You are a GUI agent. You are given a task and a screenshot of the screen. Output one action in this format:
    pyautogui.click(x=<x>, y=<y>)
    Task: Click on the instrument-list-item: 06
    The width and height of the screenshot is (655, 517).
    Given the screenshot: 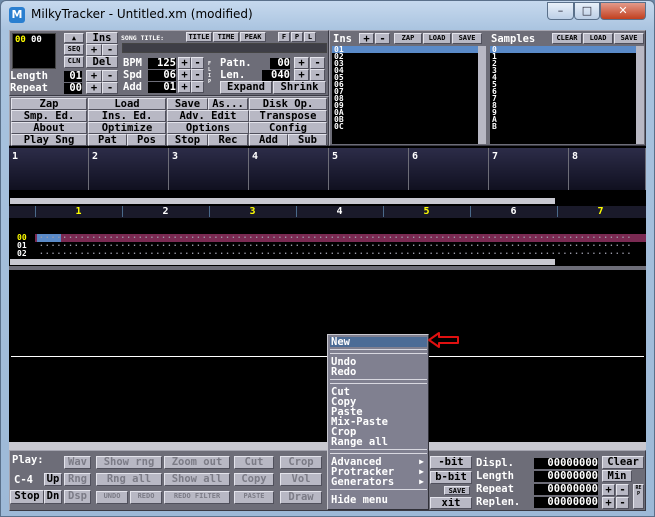 What is the action you would take?
    pyautogui.click(x=405, y=85)
    